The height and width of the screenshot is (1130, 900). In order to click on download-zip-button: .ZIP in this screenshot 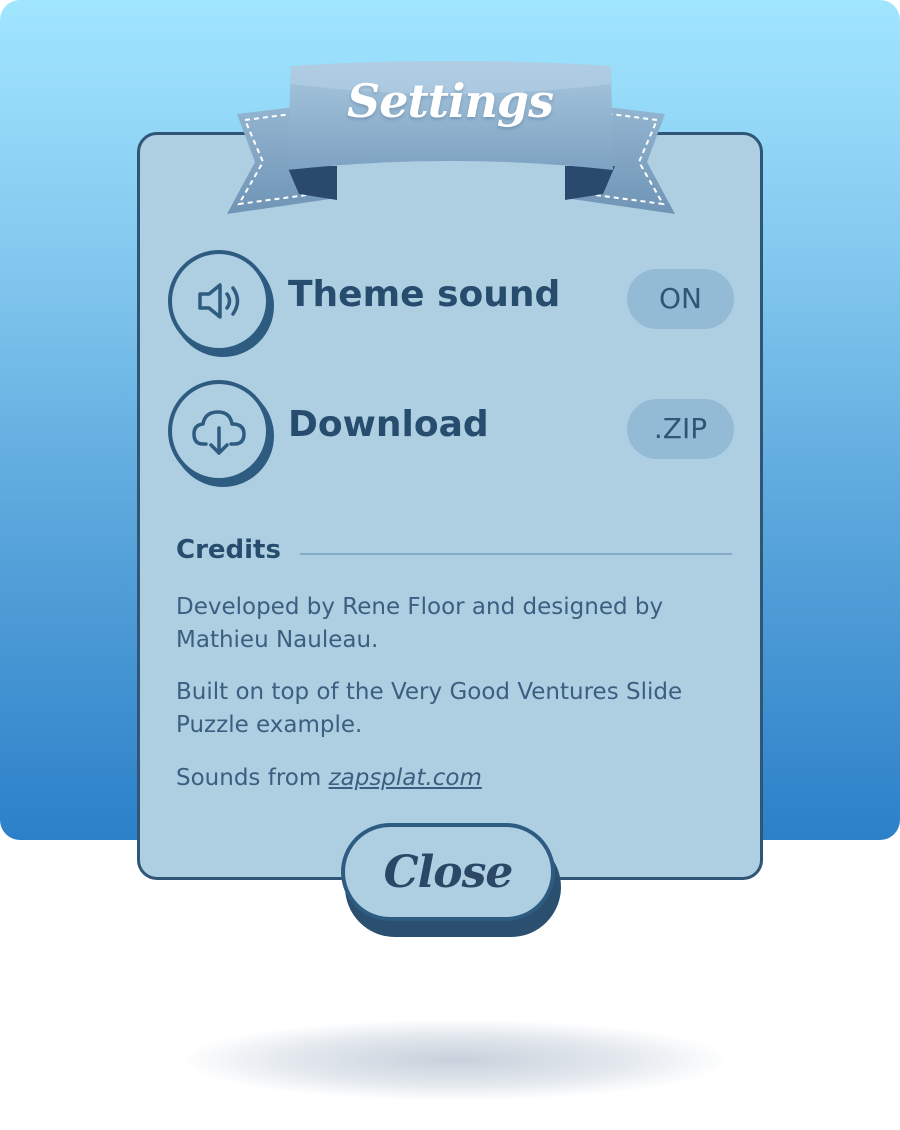, I will do `click(680, 429)`.